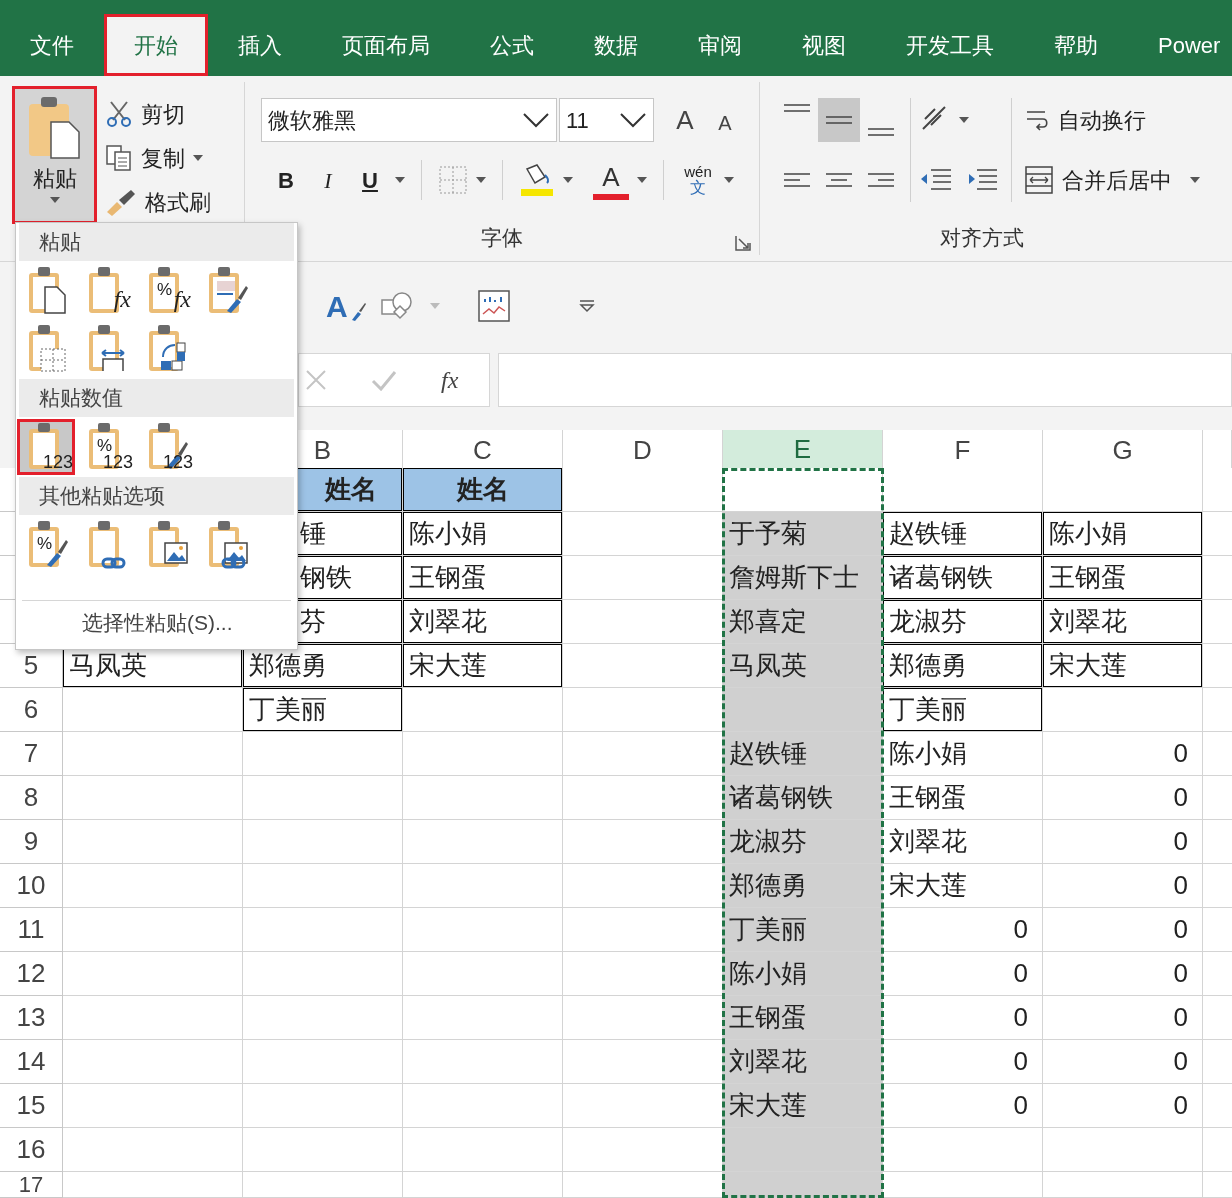 This screenshot has height=1198, width=1232. I want to click on table-cell: 赵铁锤, so click(803, 754).